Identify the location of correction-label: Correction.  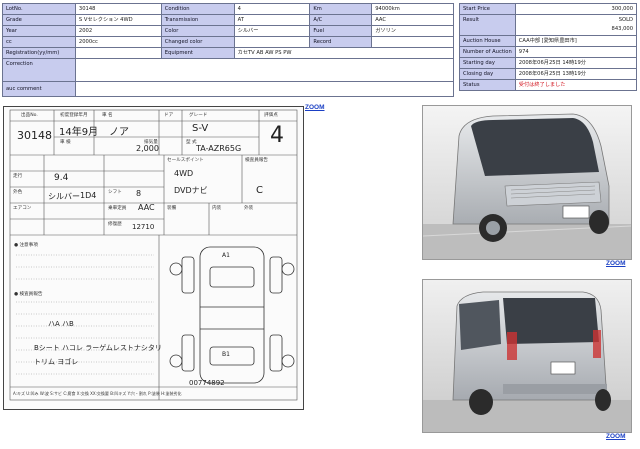
(39, 70).